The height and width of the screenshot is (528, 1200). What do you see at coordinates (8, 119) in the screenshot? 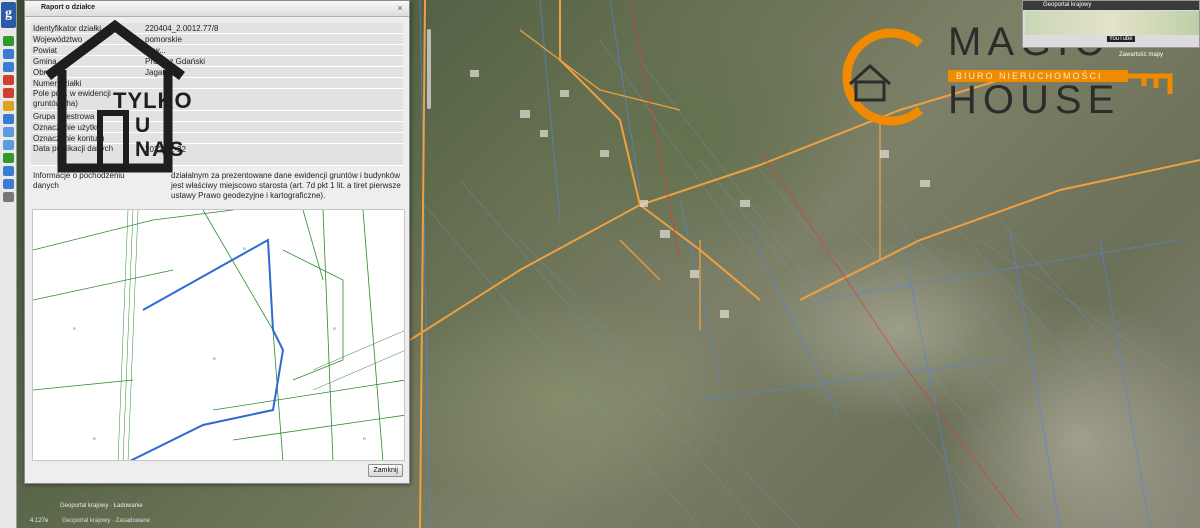
I see `select-tool-icon` at bounding box center [8, 119].